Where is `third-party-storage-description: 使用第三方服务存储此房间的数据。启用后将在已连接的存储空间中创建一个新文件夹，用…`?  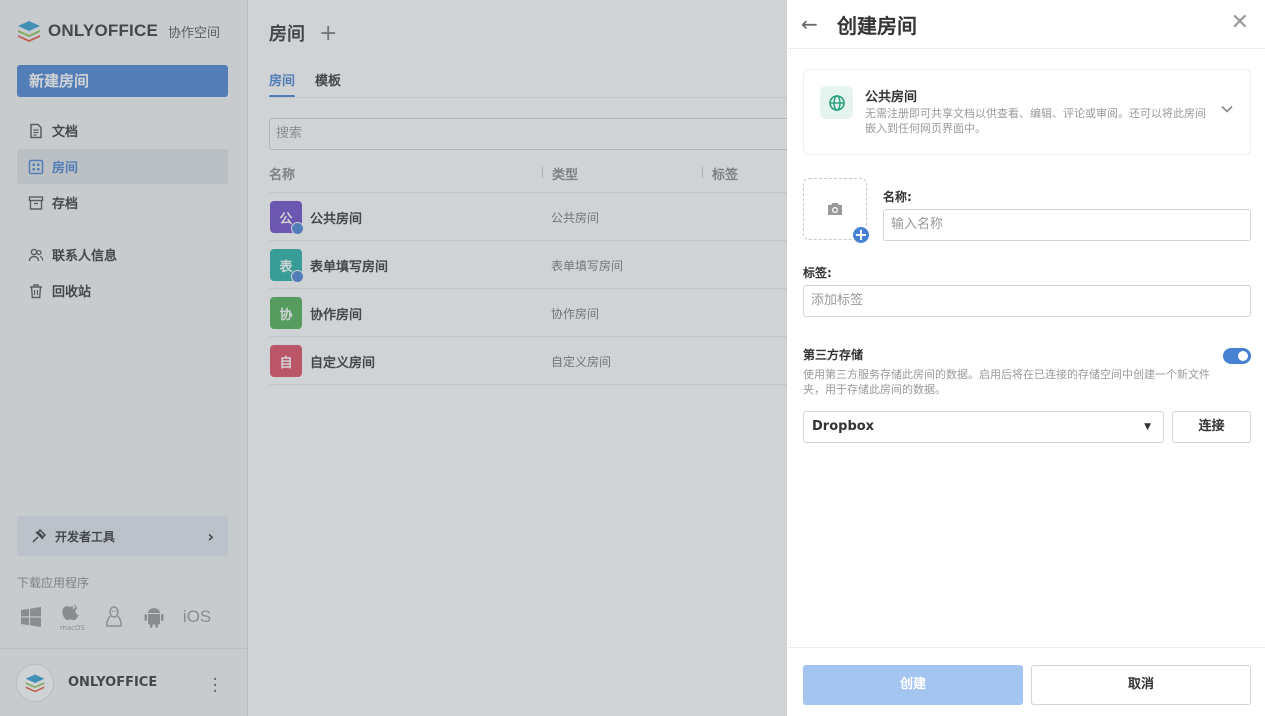 third-party-storage-description: 使用第三方服务存储此房间的数据。启用后将在已连接的存储空间中创建一个新文件夹，用… is located at coordinates (1006, 382).